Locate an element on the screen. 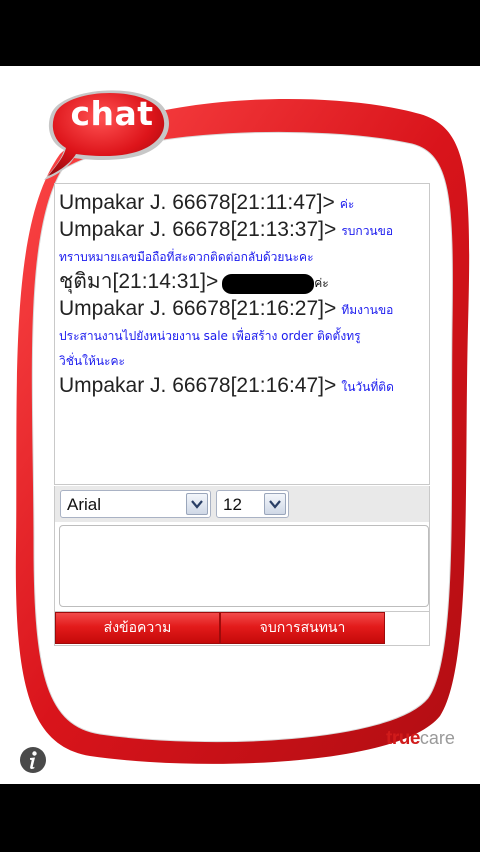 This screenshot has height=852, width=480. message-text: ในวันที่ติด is located at coordinates (367, 387).